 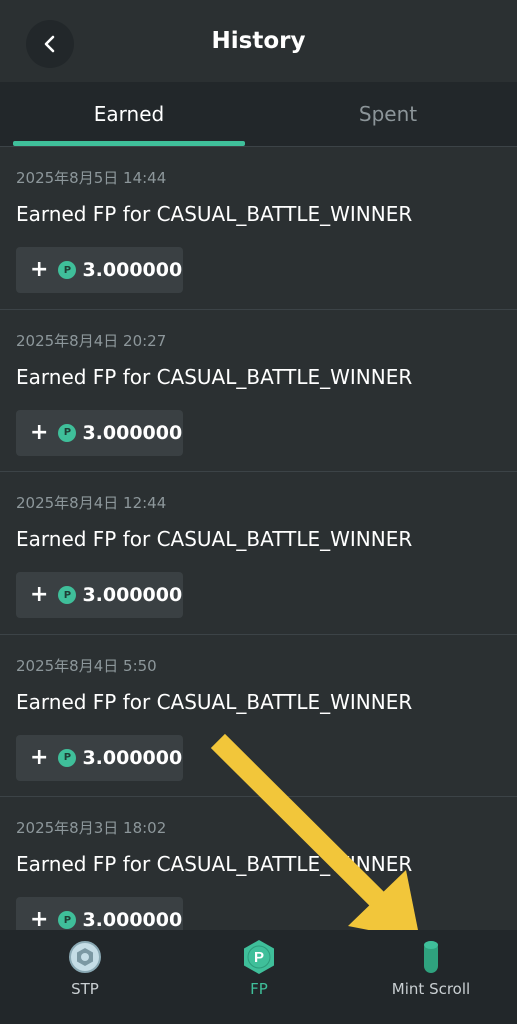 I want to click on header: History, so click(x=258, y=41).